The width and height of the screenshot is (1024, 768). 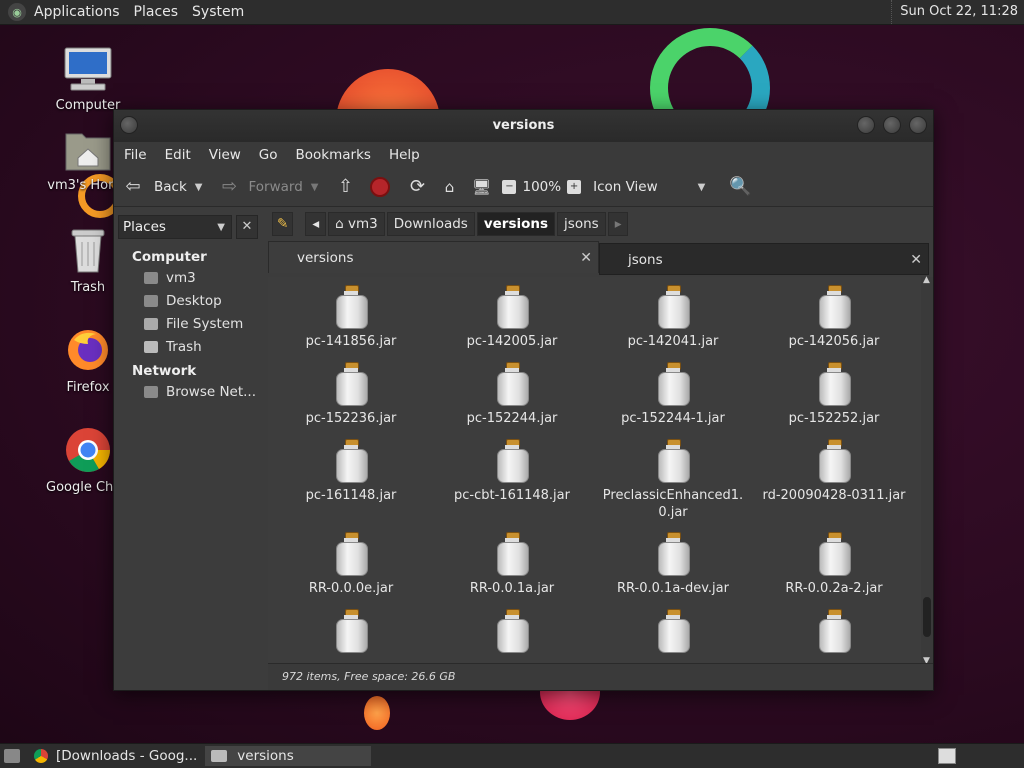 I want to click on file-item: RR-0.0.1a.jar, so click(x=512, y=564).